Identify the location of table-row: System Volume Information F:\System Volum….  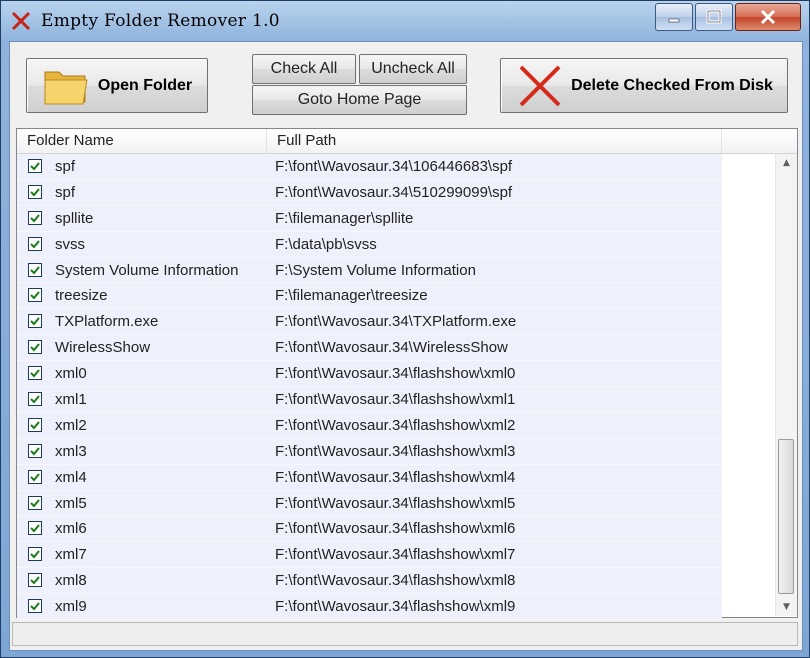
(369, 270).